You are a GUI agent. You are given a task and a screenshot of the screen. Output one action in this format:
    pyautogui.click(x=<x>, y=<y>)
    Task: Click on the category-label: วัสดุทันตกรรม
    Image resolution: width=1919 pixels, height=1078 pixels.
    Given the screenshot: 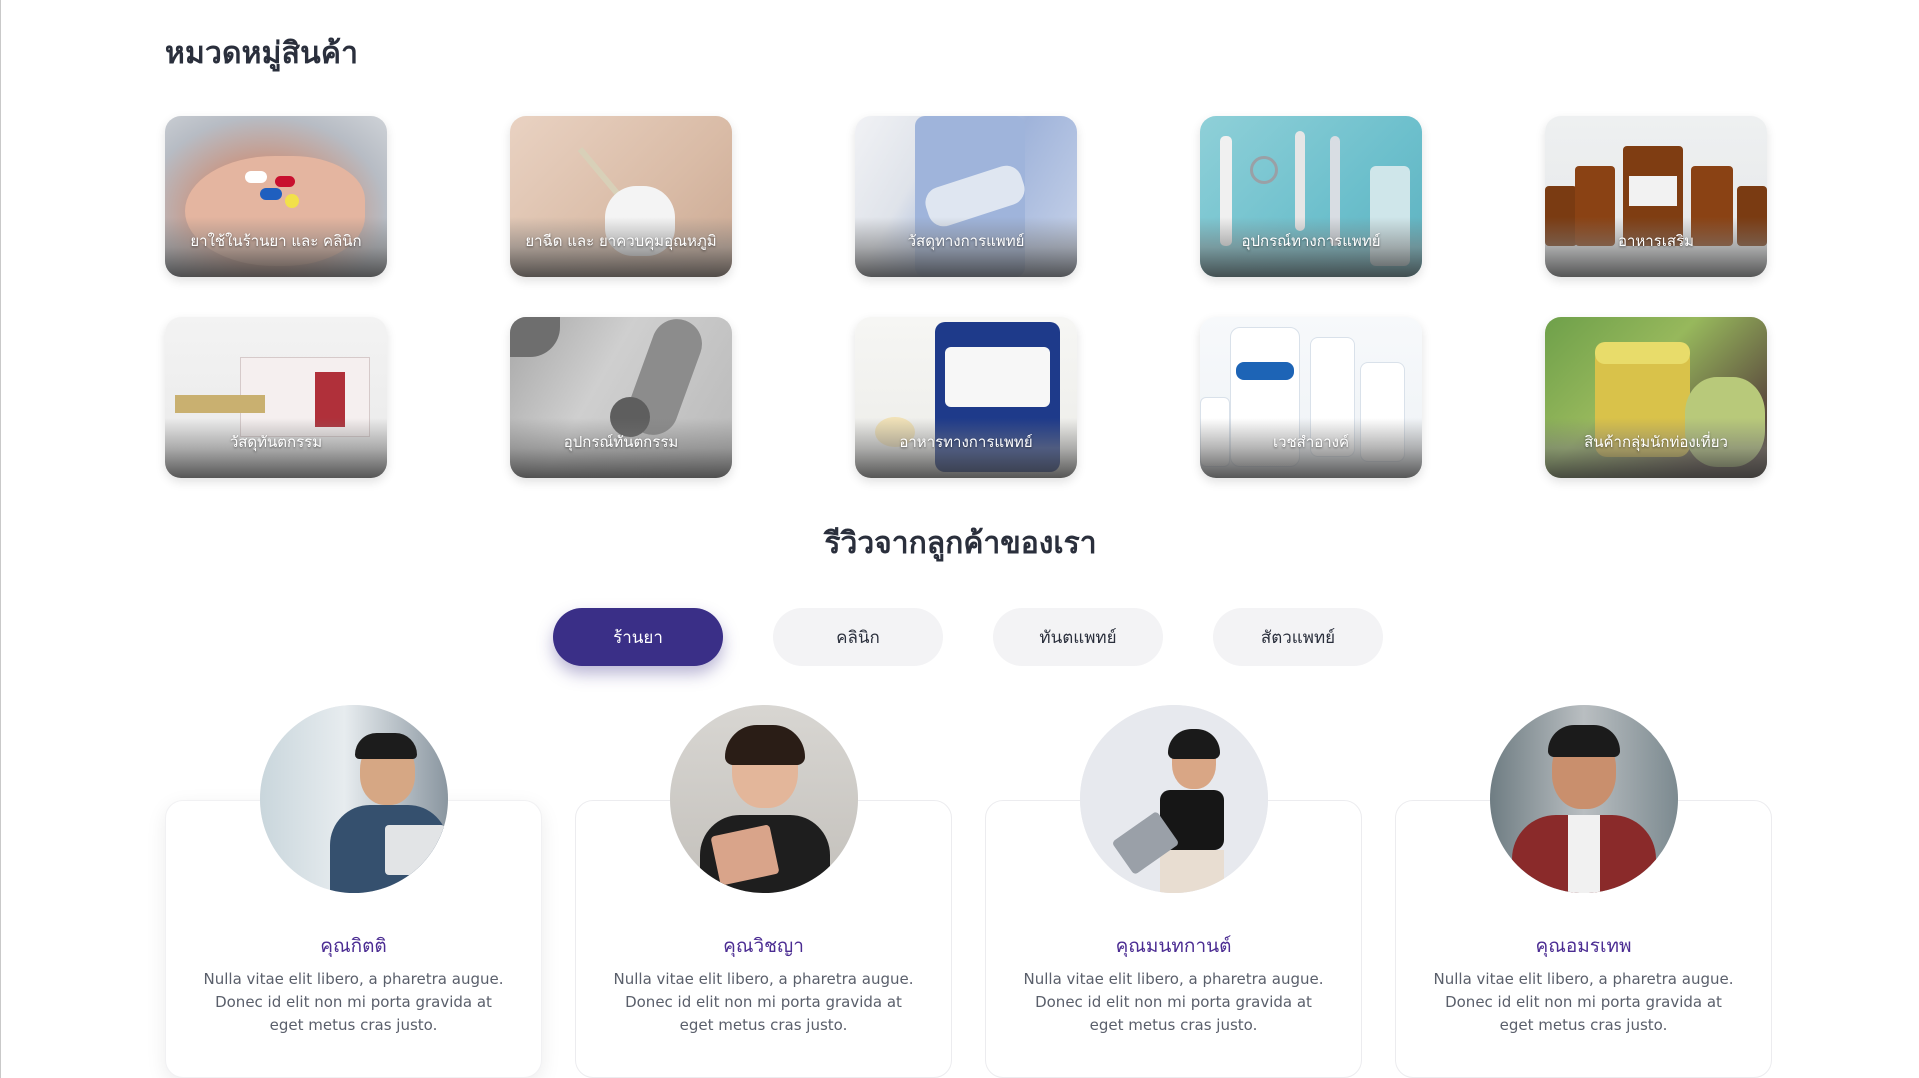 What is the action you would take?
    pyautogui.click(x=276, y=442)
    